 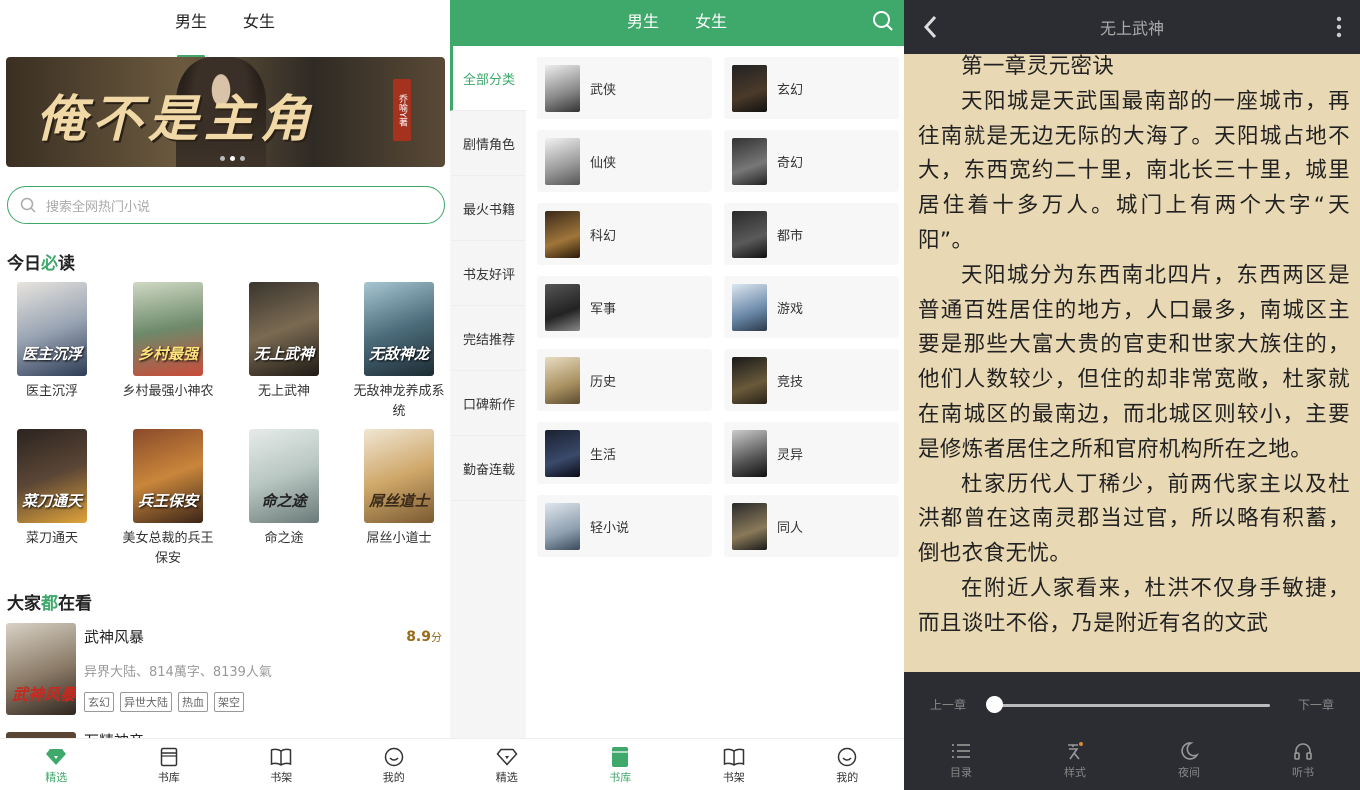 What do you see at coordinates (146, 702) in the screenshot?
I see `tag: 异世大陆` at bounding box center [146, 702].